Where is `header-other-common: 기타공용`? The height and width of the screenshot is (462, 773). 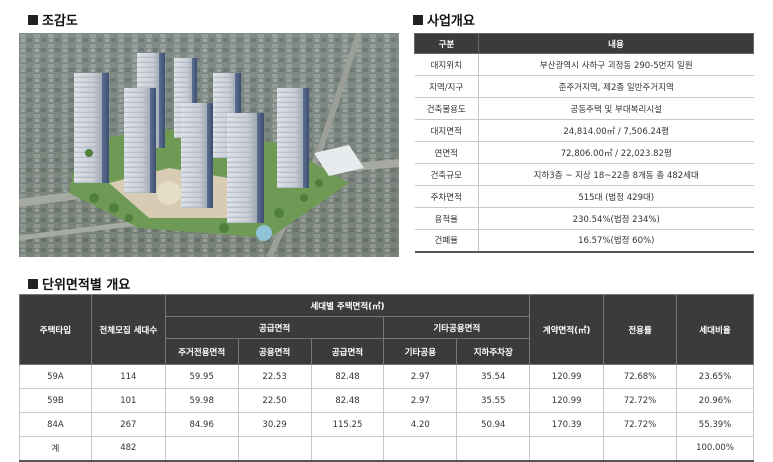
header-other-common: 기타공용 is located at coordinates (420, 351).